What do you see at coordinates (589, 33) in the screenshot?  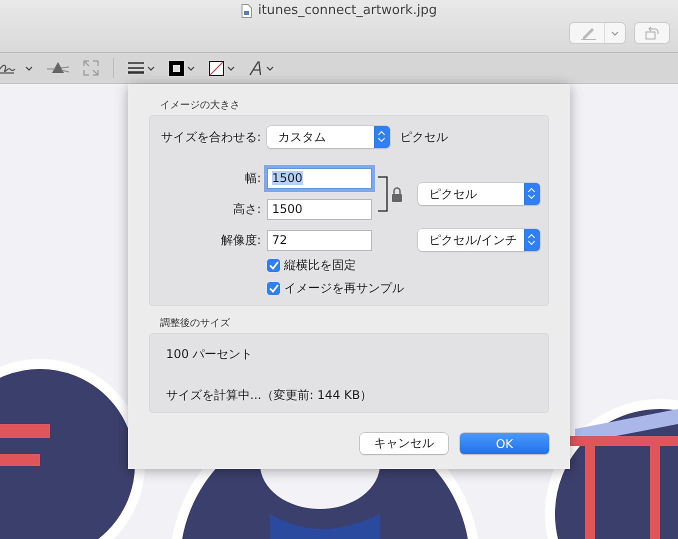 I see `pen-icon` at bounding box center [589, 33].